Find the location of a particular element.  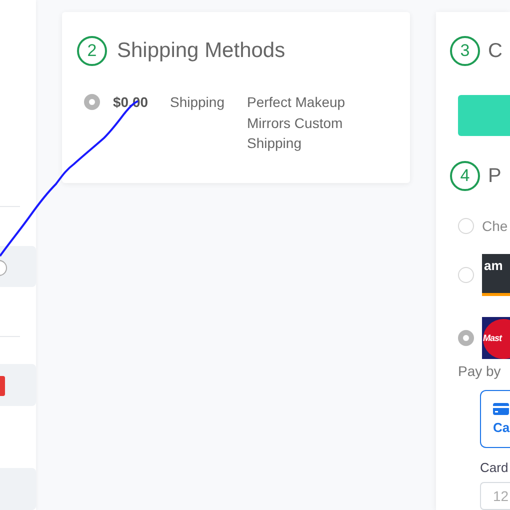

section-title: Shipping Methods is located at coordinates (201, 51).